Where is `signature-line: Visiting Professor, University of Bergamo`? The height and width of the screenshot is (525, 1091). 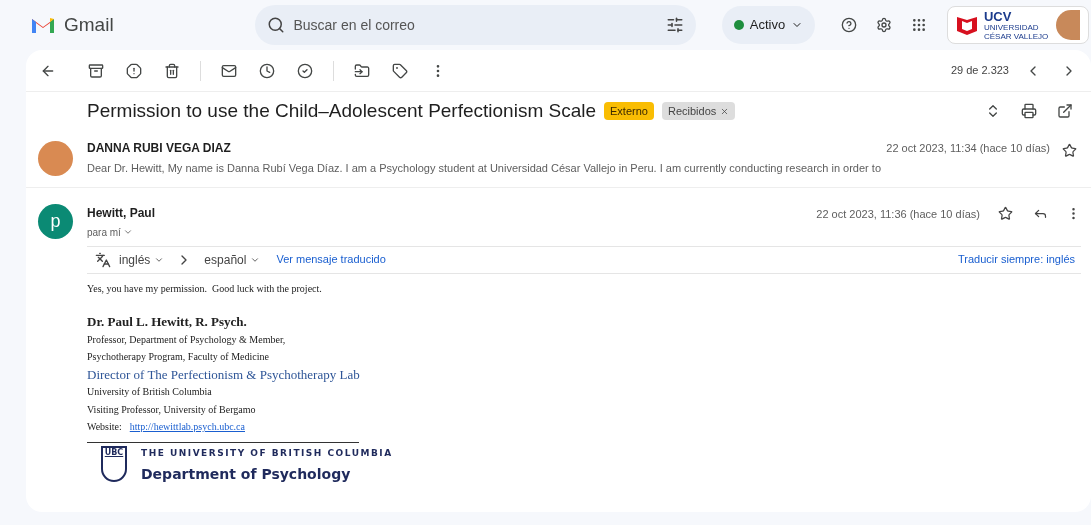 signature-line: Visiting Professor, University of Bergamo is located at coordinates (172, 409).